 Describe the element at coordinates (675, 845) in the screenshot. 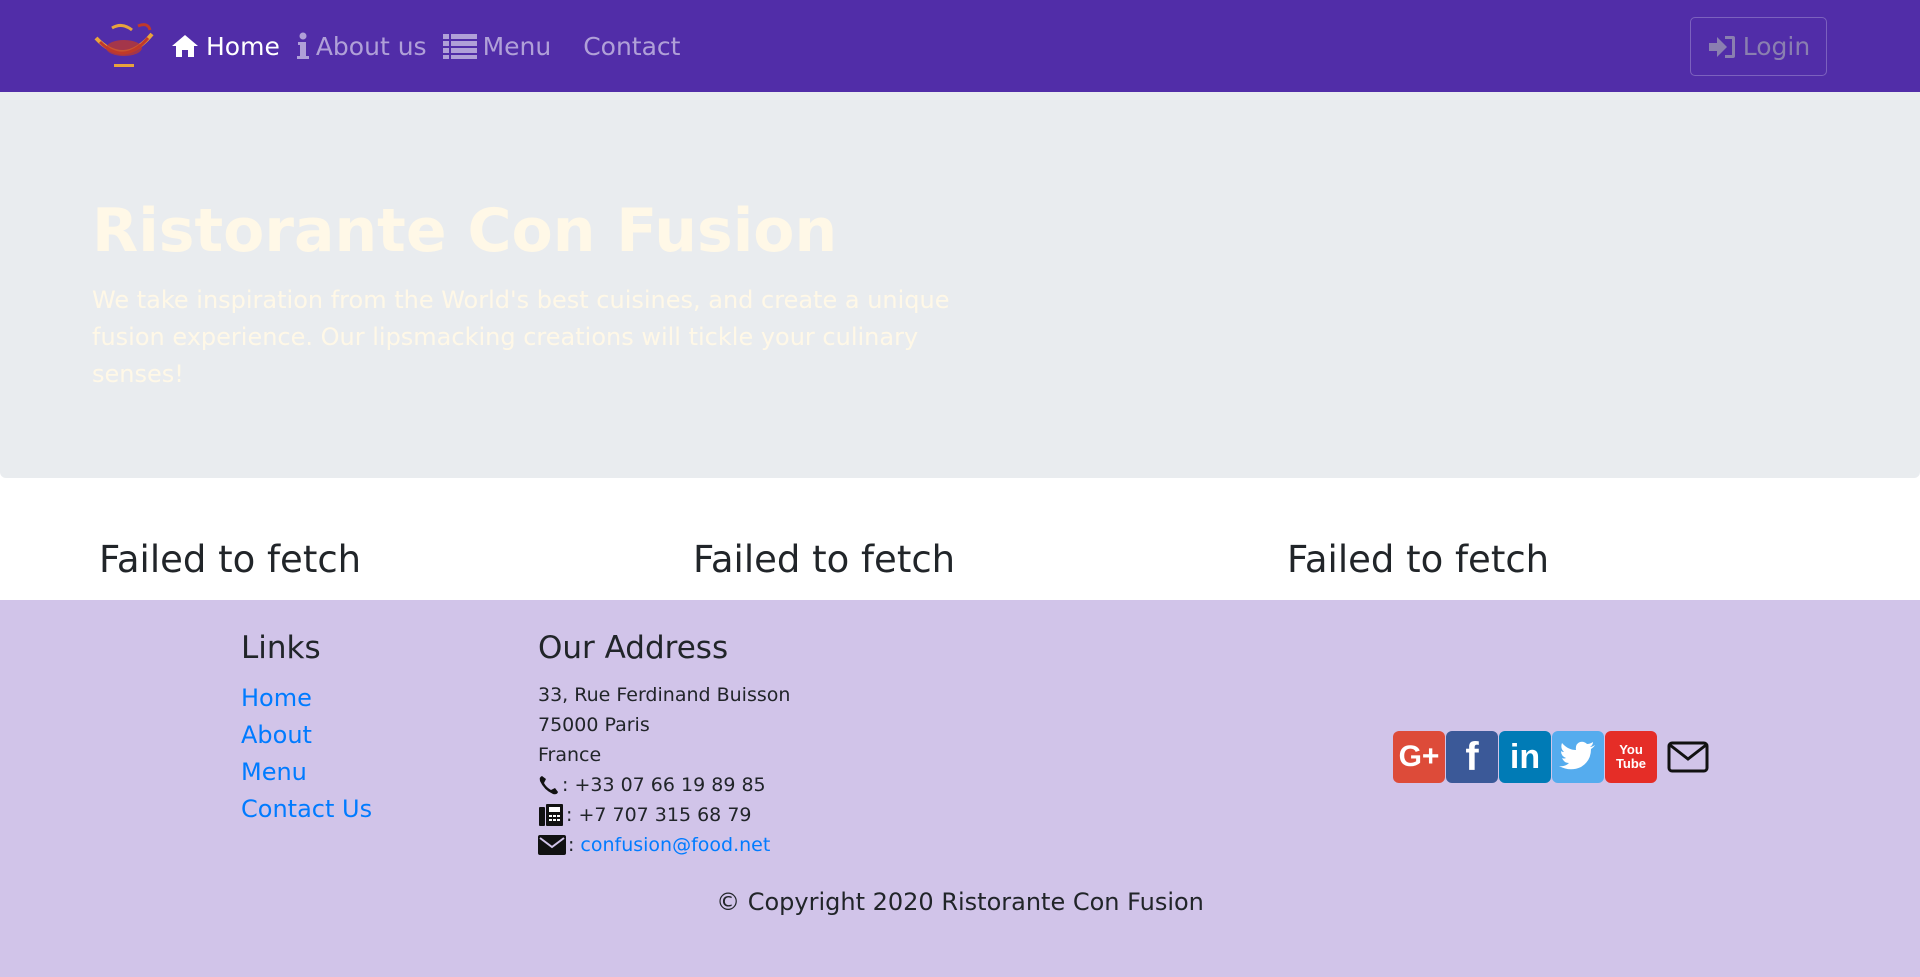

I see `email-link: confusion@food.net` at that location.